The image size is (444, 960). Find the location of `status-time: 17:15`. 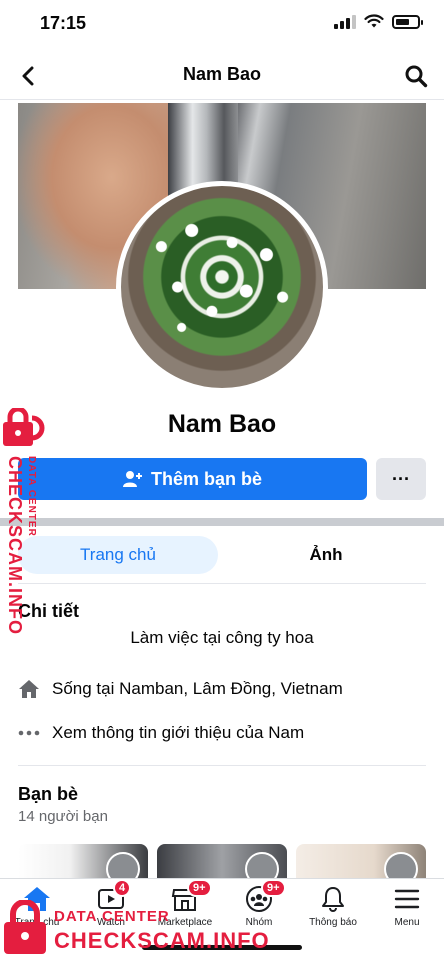

status-time: 17:15 is located at coordinates (63, 23).